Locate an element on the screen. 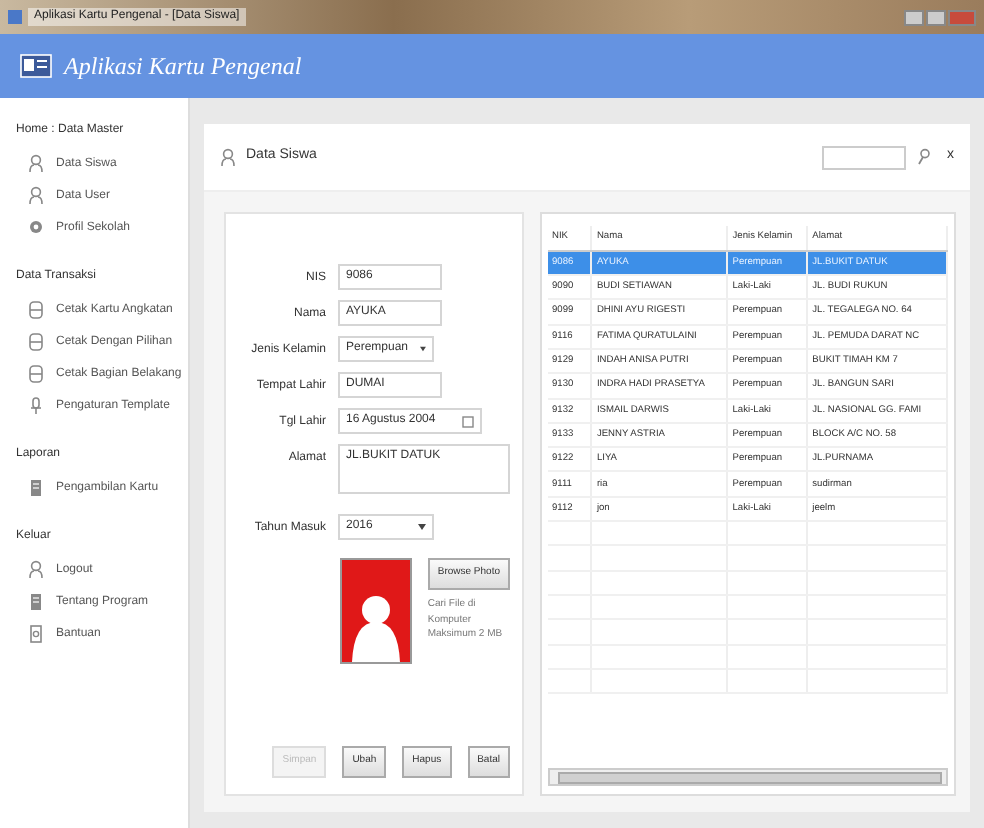 Image resolution: width=984 pixels, height=828 pixels. help-icon is located at coordinates (36, 634).